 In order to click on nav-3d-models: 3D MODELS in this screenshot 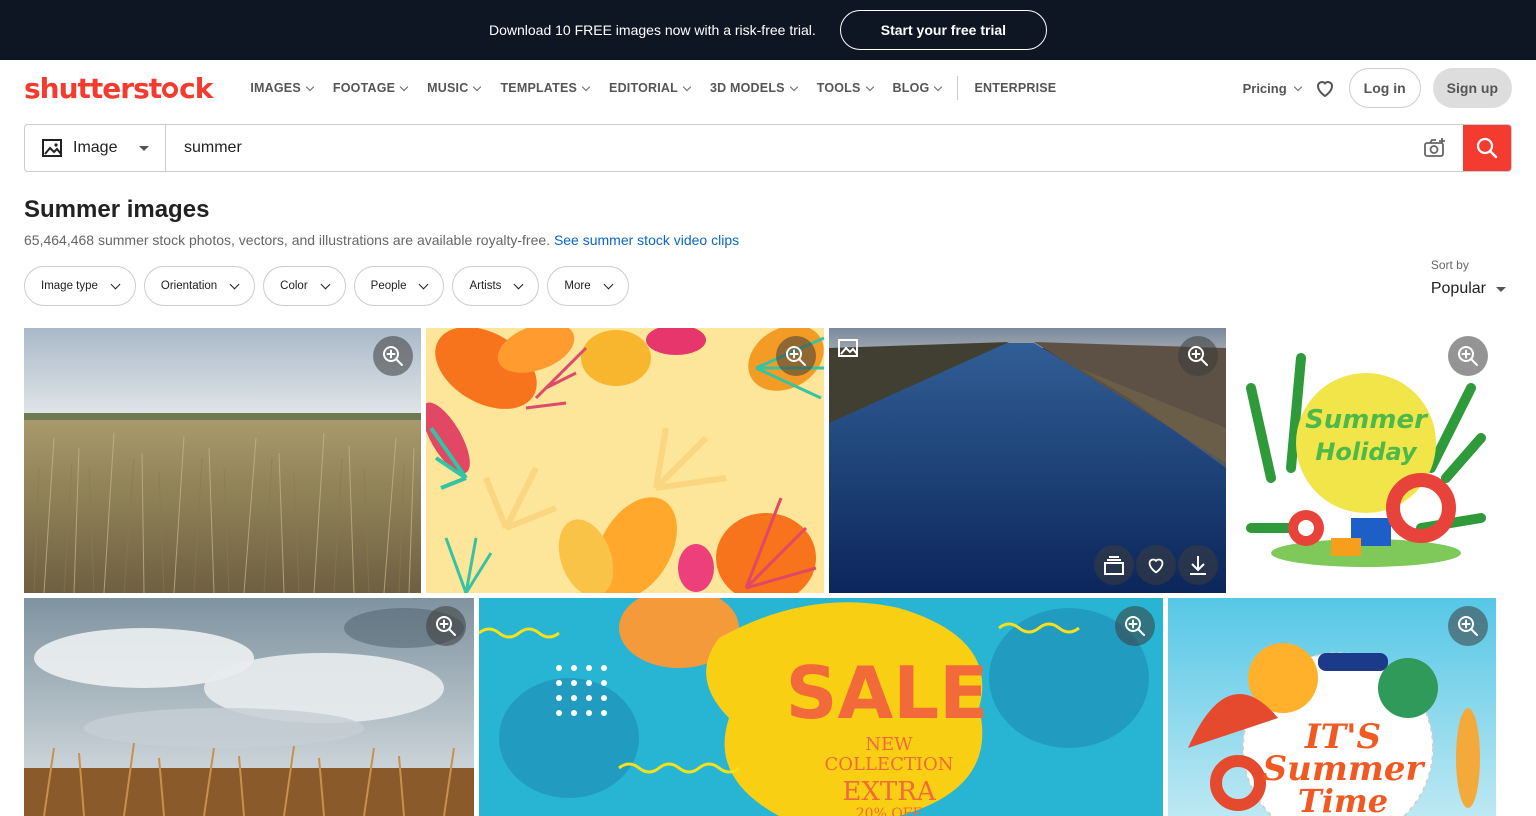, I will do `click(753, 88)`.